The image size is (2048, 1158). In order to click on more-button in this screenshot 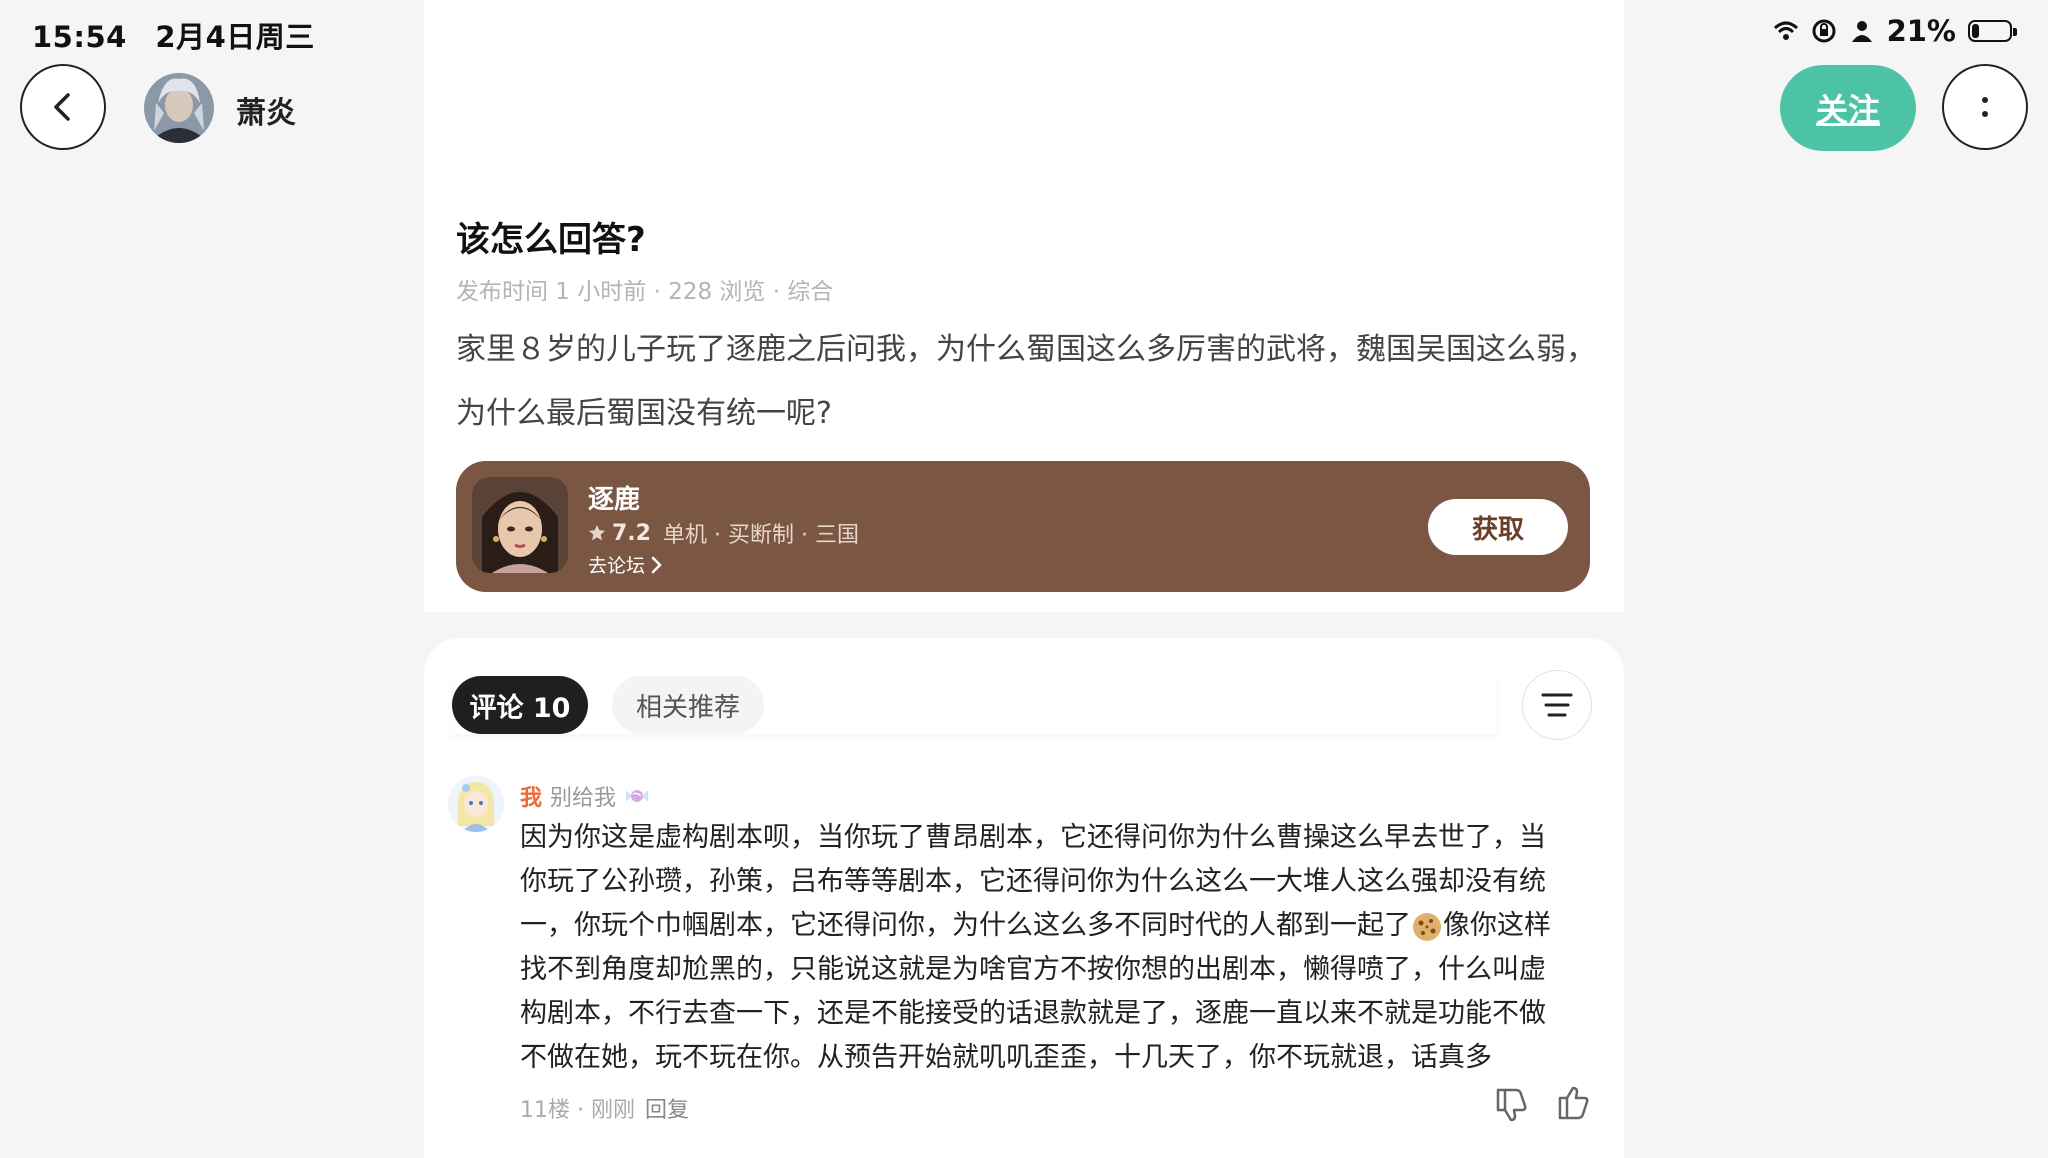, I will do `click(1985, 107)`.